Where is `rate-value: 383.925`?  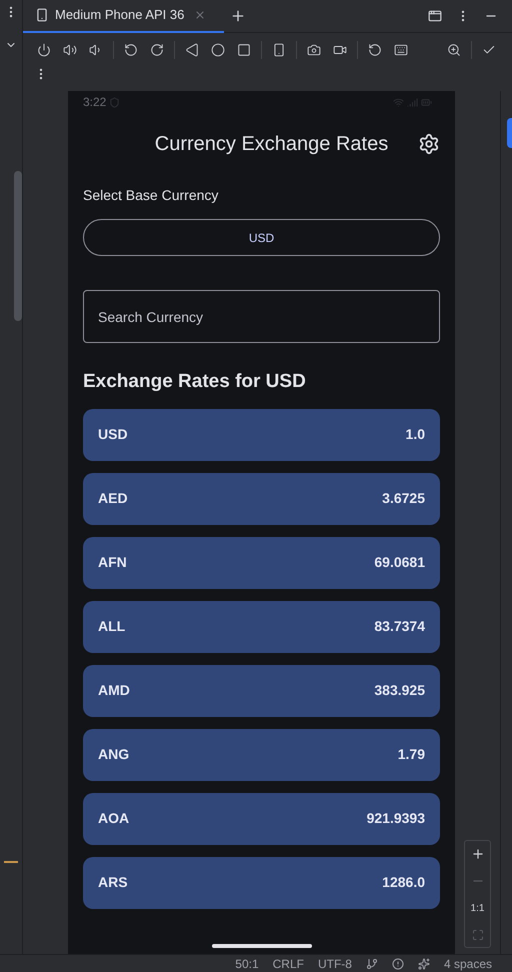
rate-value: 383.925 is located at coordinates (399, 690).